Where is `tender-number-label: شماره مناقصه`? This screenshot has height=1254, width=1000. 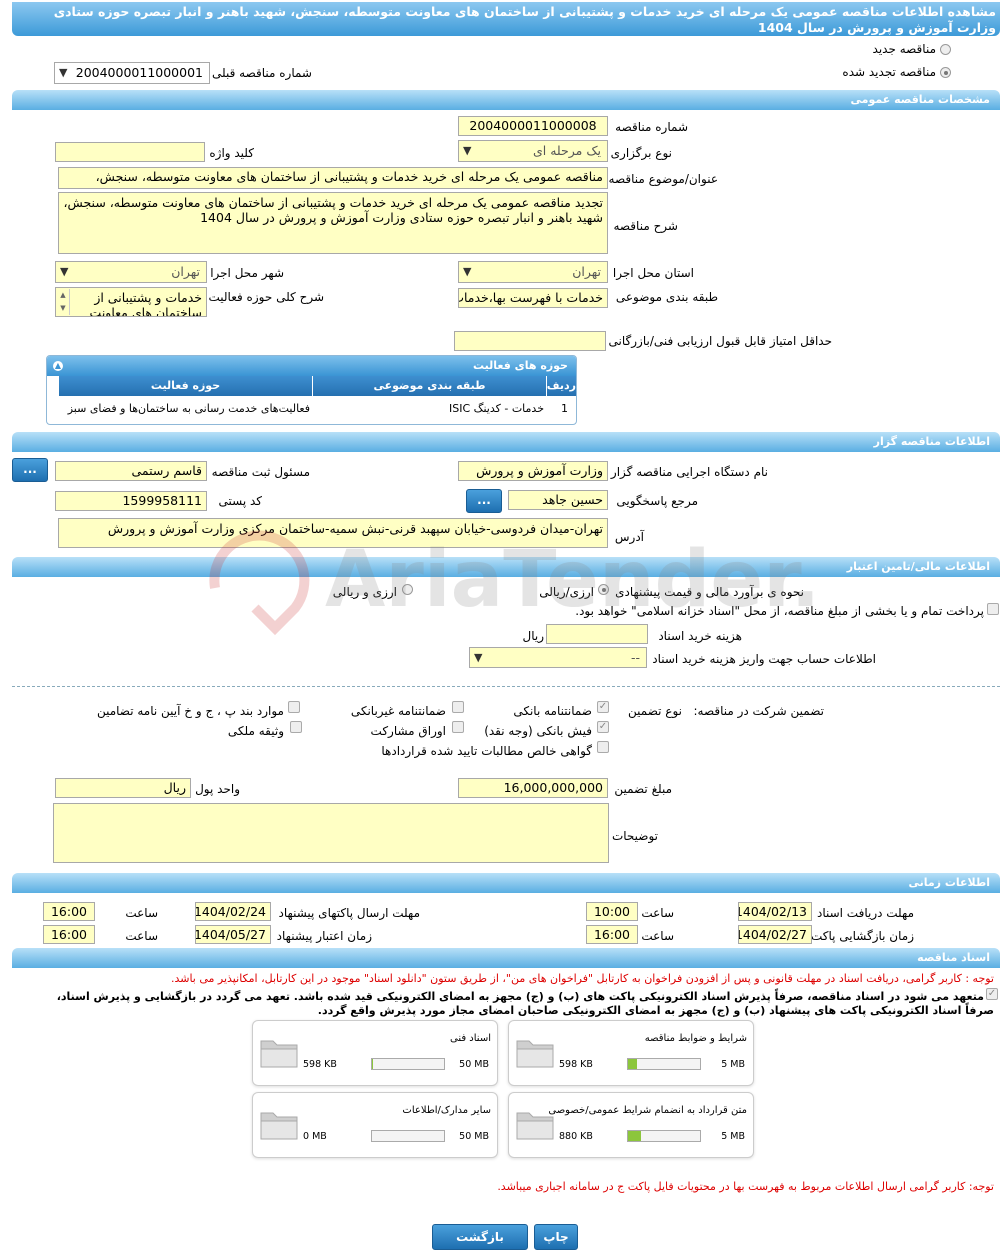
tender-number-label: شماره مناقصه is located at coordinates (651, 127).